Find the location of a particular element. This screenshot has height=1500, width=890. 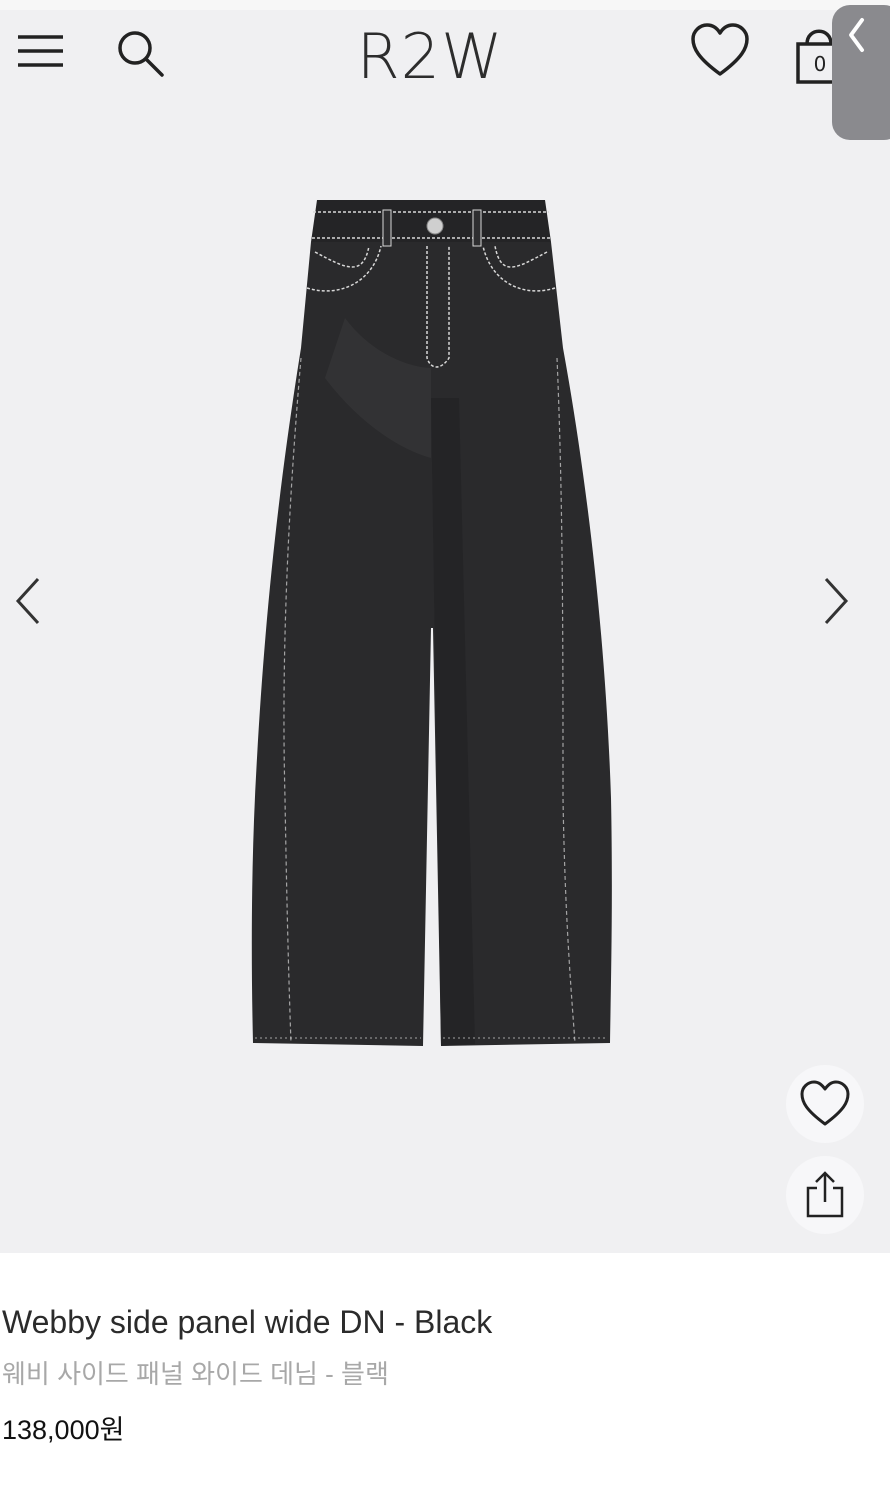

search-icon is located at coordinates (140, 53).